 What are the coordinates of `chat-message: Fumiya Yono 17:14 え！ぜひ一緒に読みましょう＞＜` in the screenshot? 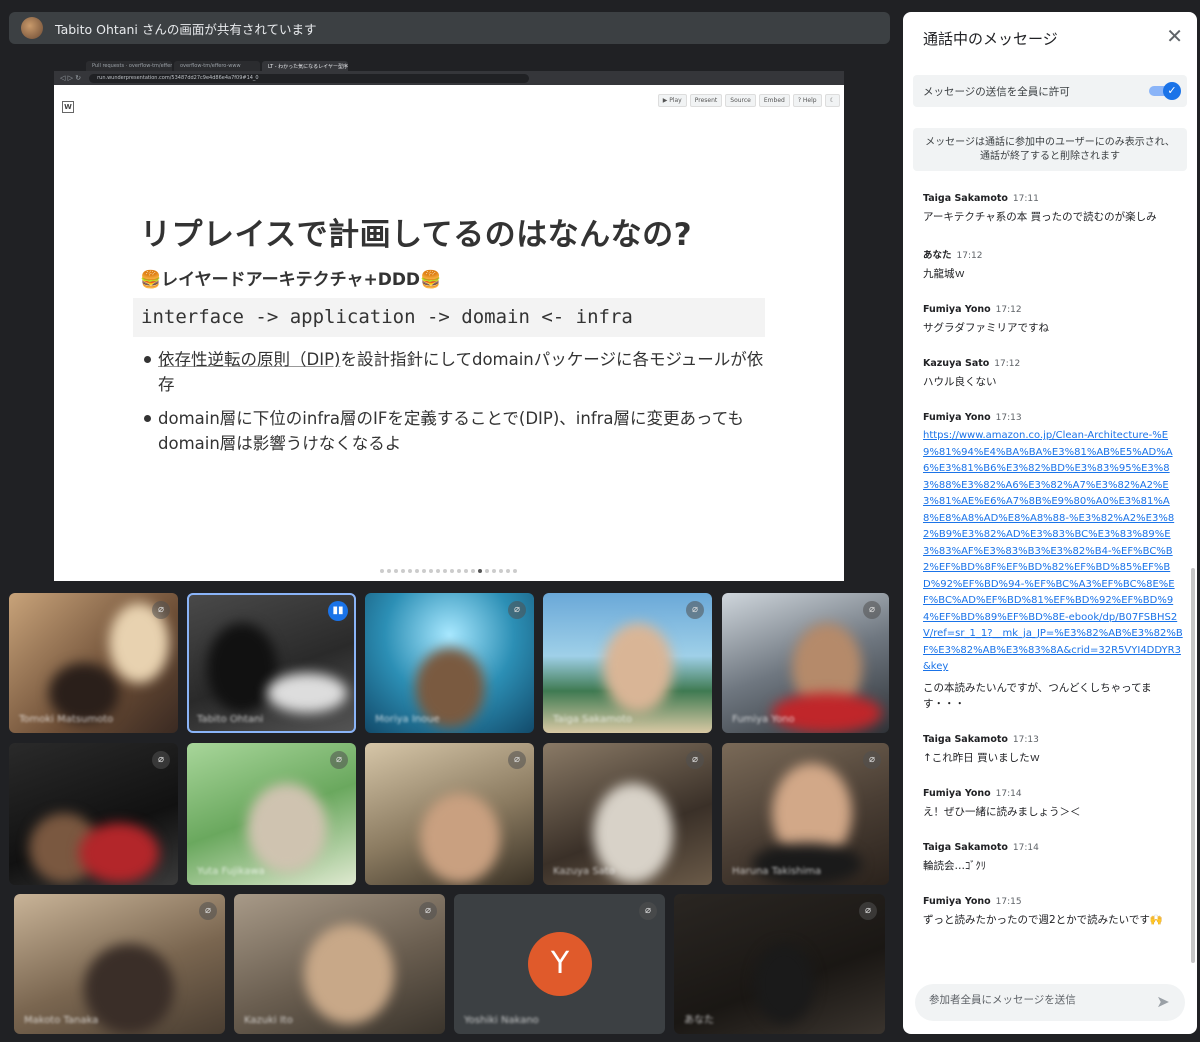 It's located at (1053, 804).